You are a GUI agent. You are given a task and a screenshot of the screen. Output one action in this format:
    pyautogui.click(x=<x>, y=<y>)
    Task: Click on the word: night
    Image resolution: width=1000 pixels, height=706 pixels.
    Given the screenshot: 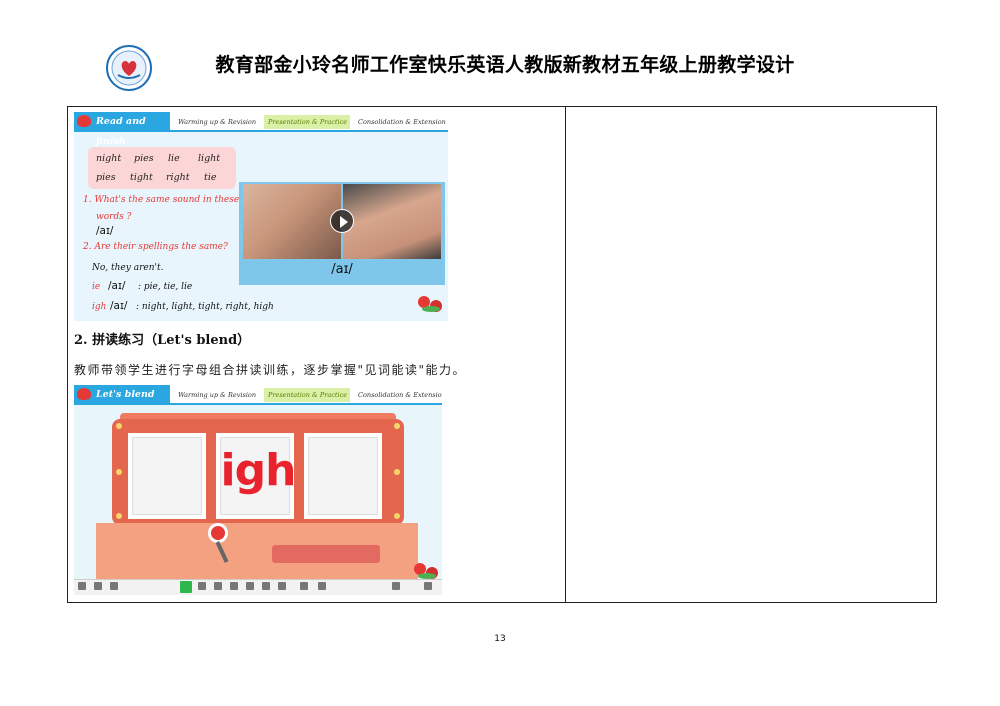 What is the action you would take?
    pyautogui.click(x=109, y=158)
    